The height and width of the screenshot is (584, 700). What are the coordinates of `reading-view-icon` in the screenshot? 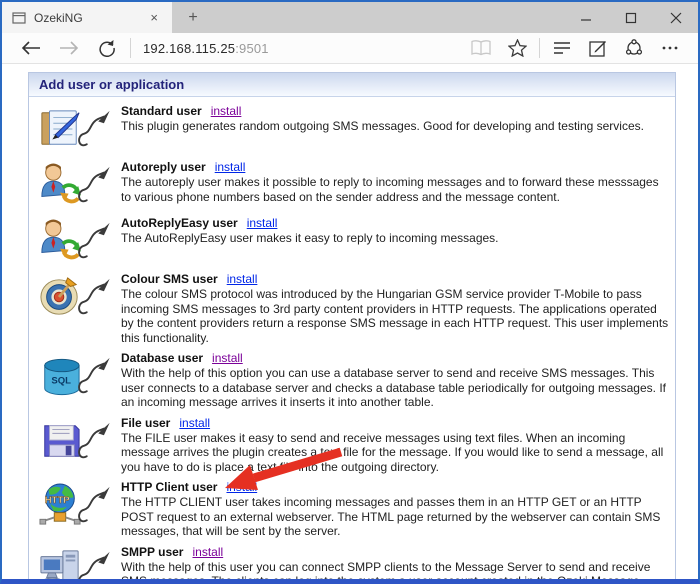 It's located at (481, 48).